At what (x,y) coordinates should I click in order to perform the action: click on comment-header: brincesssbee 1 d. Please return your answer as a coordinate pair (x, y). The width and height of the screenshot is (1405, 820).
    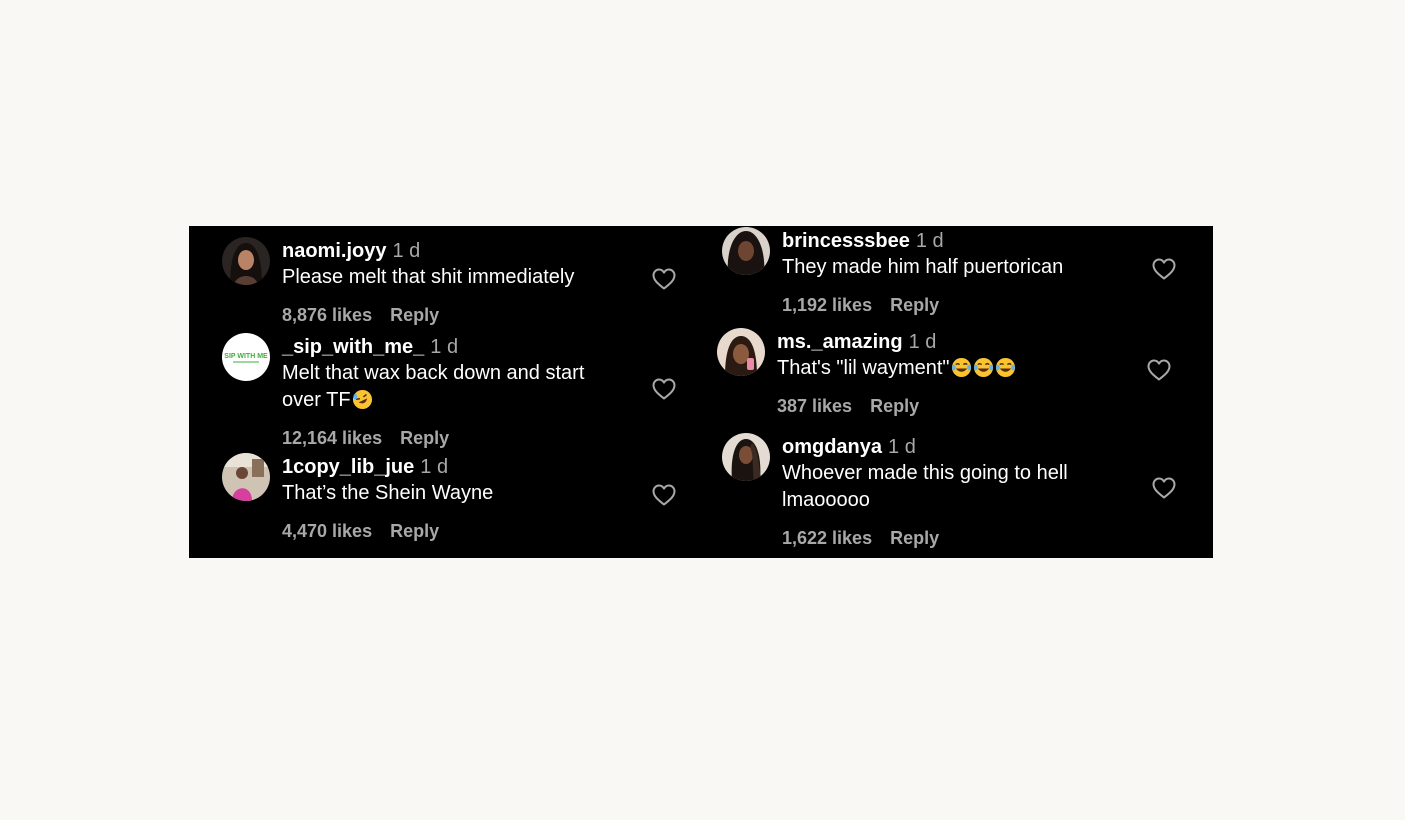
    Looking at the image, I should click on (863, 241).